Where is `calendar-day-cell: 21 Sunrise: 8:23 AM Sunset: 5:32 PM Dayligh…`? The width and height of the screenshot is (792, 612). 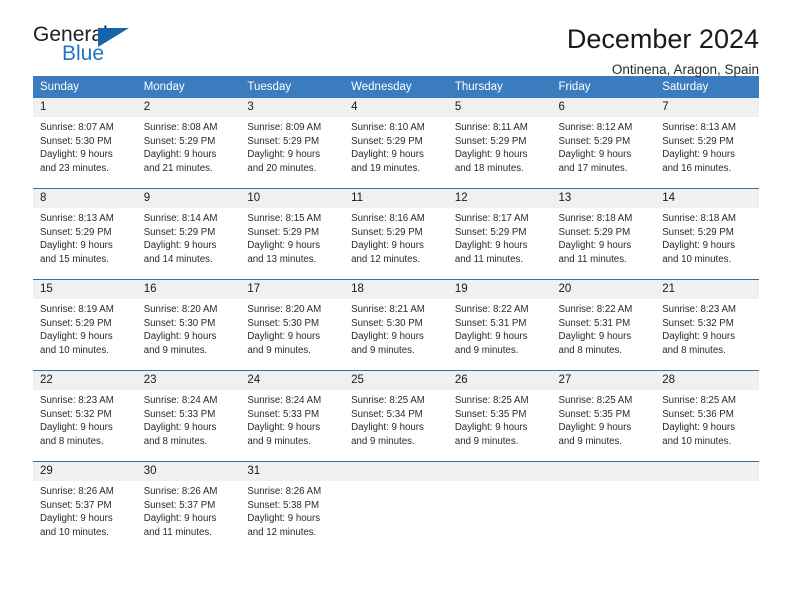 calendar-day-cell: 21 Sunrise: 8:23 AM Sunset: 5:32 PM Dayligh… is located at coordinates (707, 325).